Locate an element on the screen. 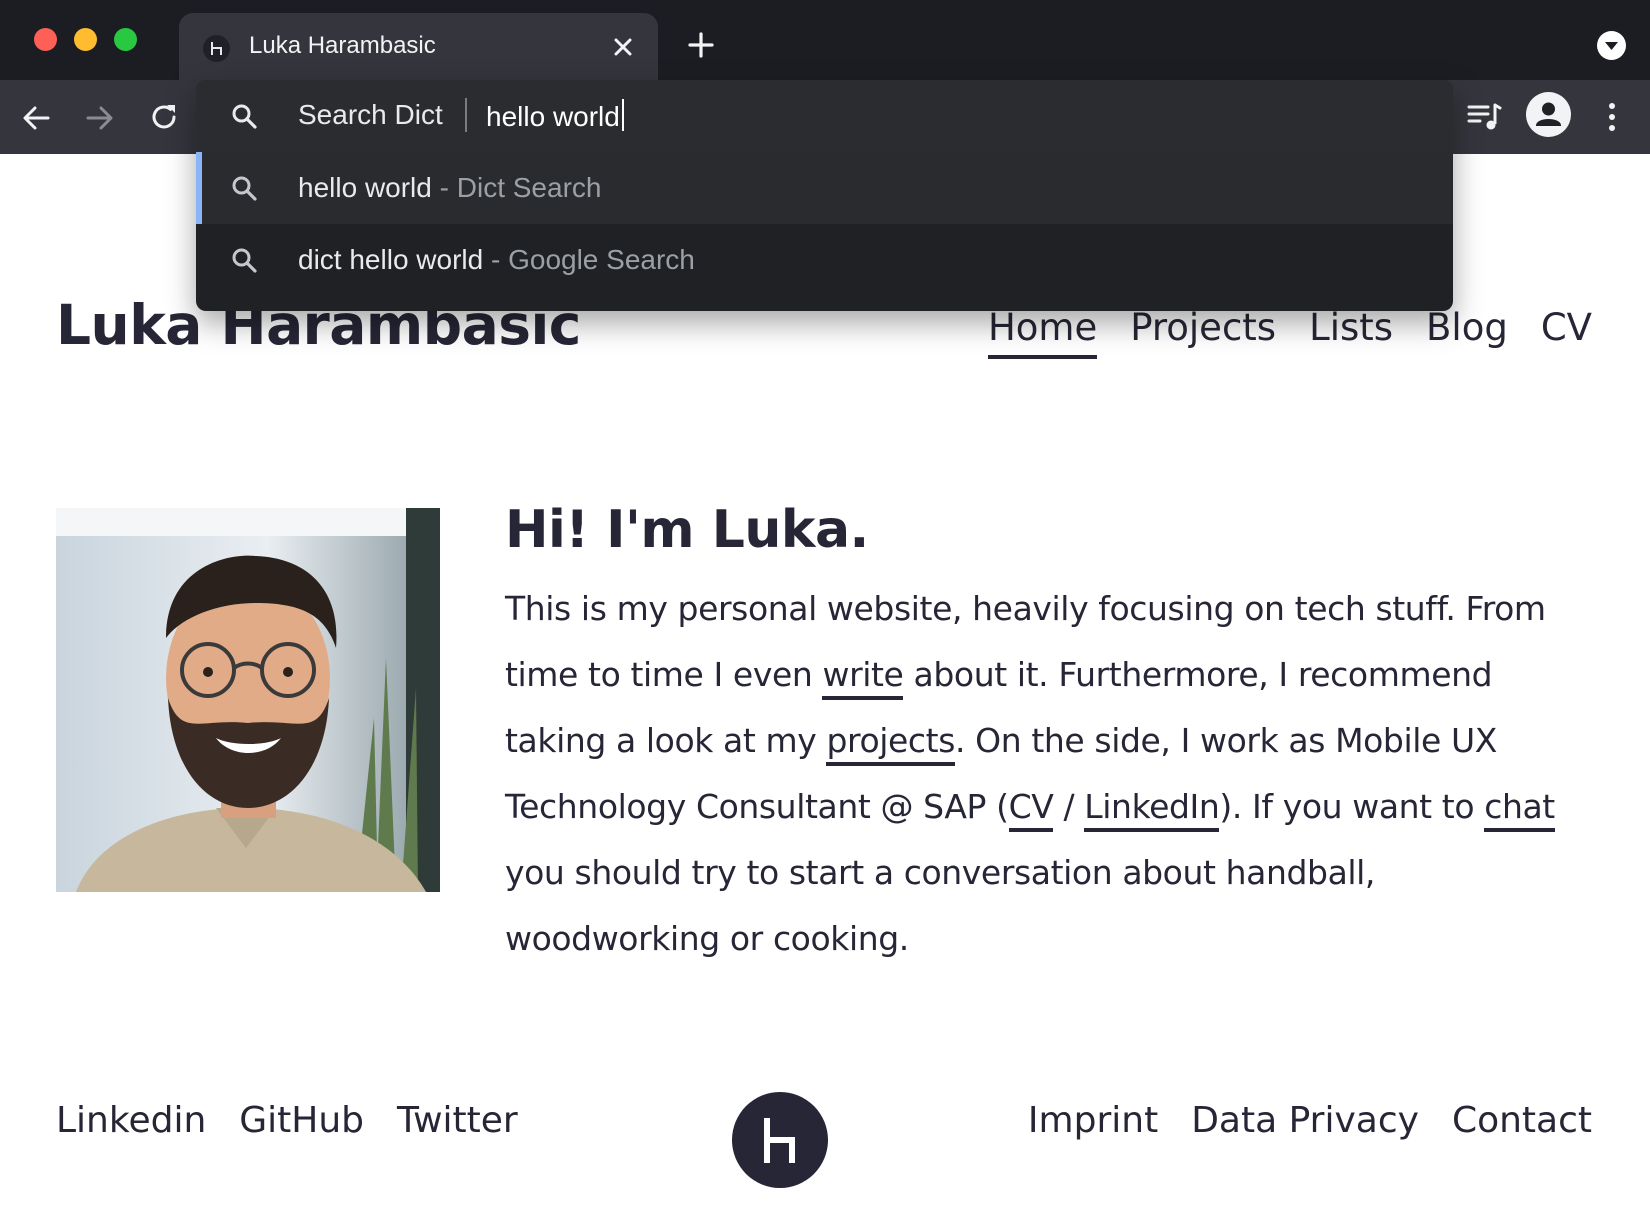 Image resolution: width=1650 pixels, height=1220 pixels. chat-link: chat is located at coordinates (1519, 809).